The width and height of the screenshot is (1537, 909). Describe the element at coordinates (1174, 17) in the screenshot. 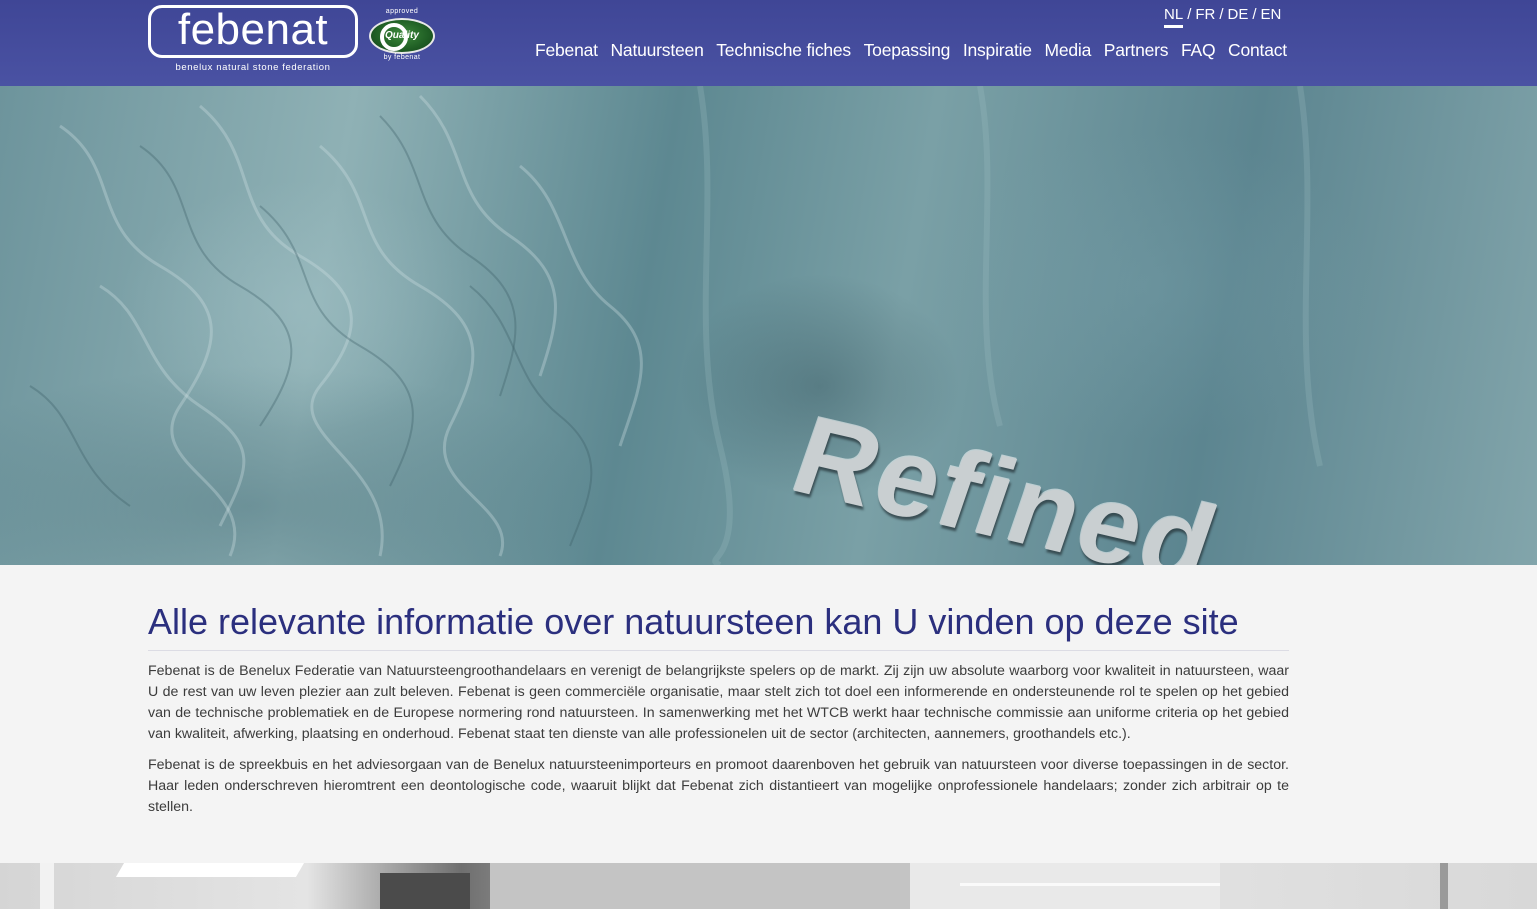

I see `lang-nl: NL` at that location.